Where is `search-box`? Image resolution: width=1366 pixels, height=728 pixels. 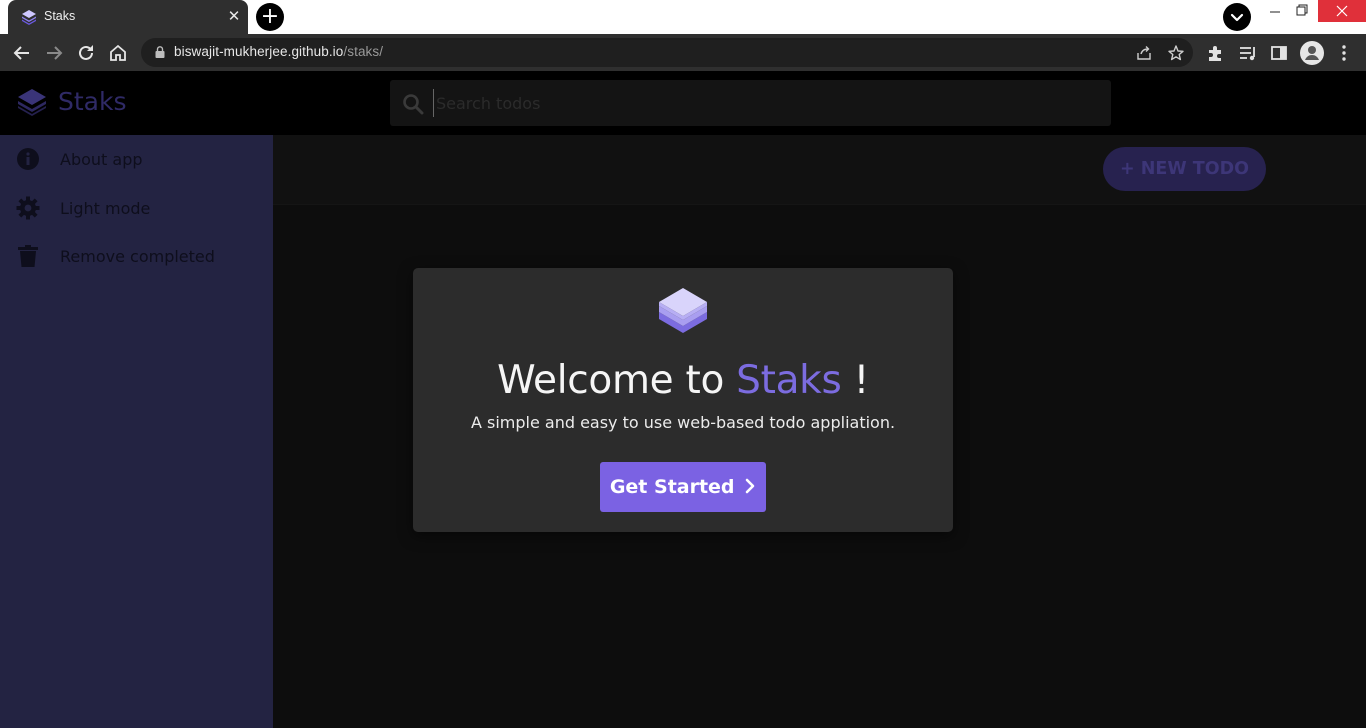
search-box is located at coordinates (750, 103).